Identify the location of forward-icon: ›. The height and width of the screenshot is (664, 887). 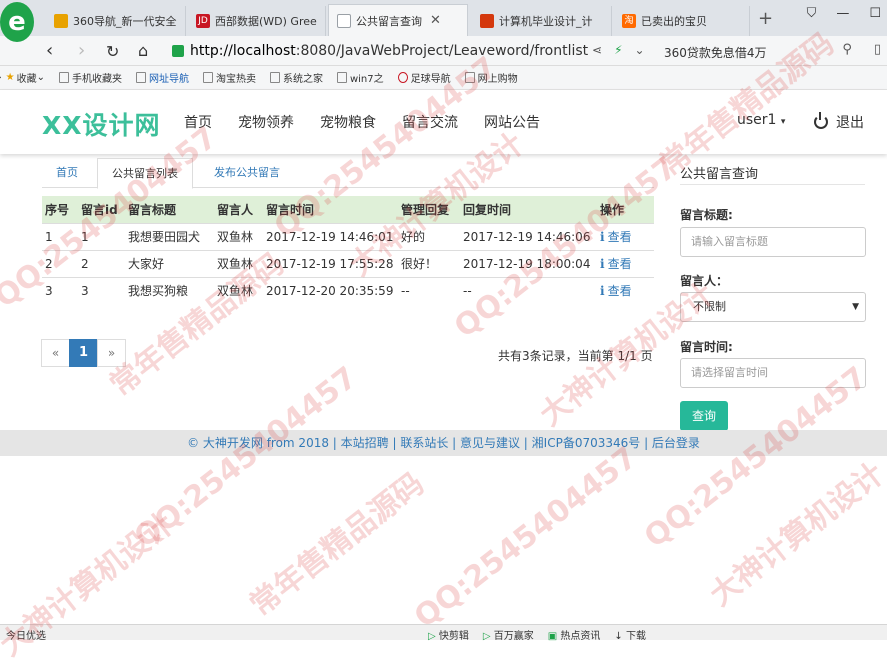
(81, 50).